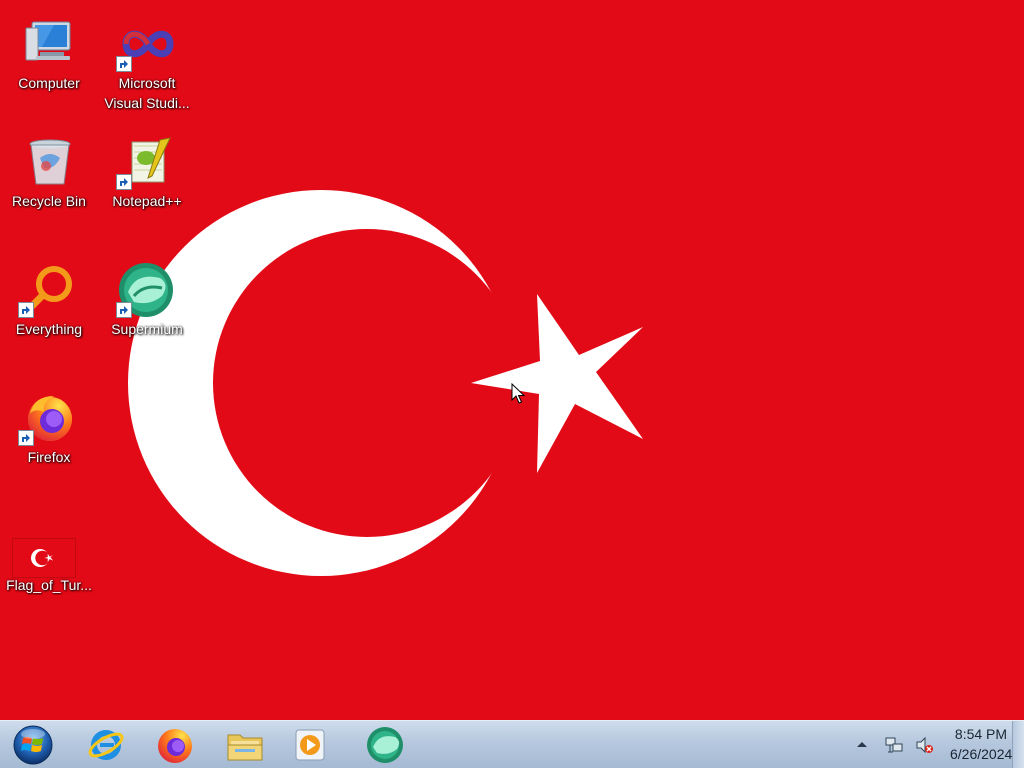 The height and width of the screenshot is (768, 1024). I want to click on system-tray: 8:54 PM 6/26/2024, so click(924, 744).